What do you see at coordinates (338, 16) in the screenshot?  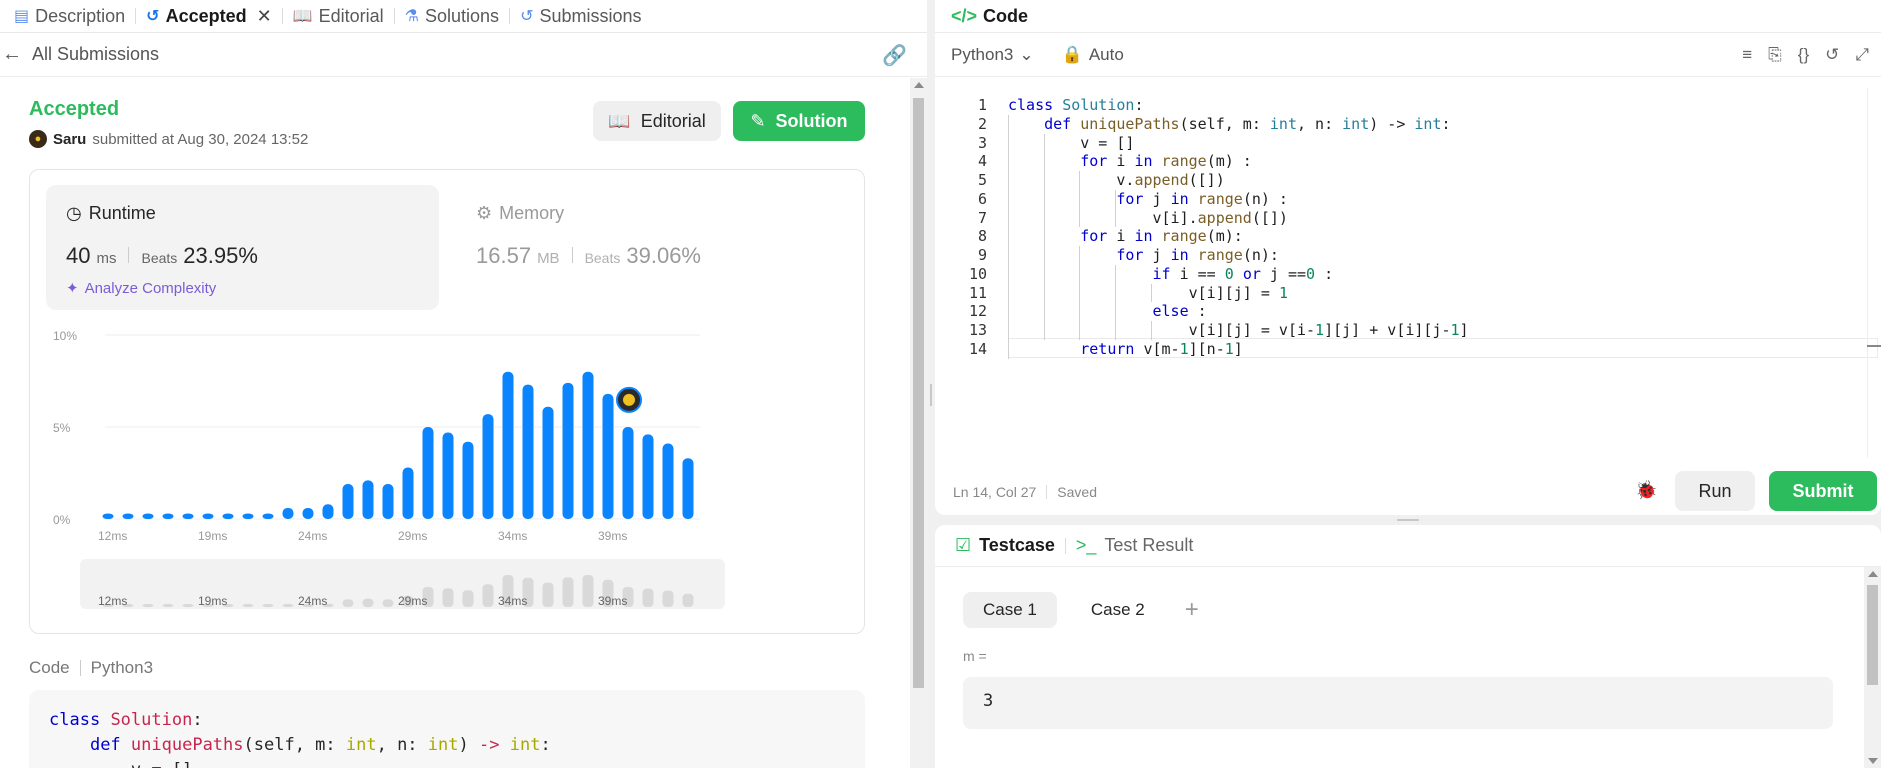 I see `tab-editorial: 📖 Editorial` at bounding box center [338, 16].